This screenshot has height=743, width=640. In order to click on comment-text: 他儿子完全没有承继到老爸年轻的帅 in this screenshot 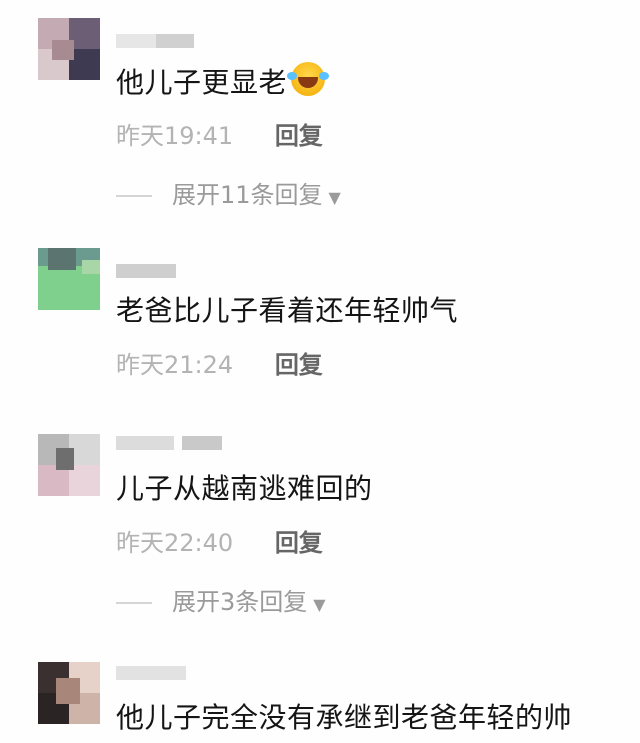, I will do `click(344, 718)`.